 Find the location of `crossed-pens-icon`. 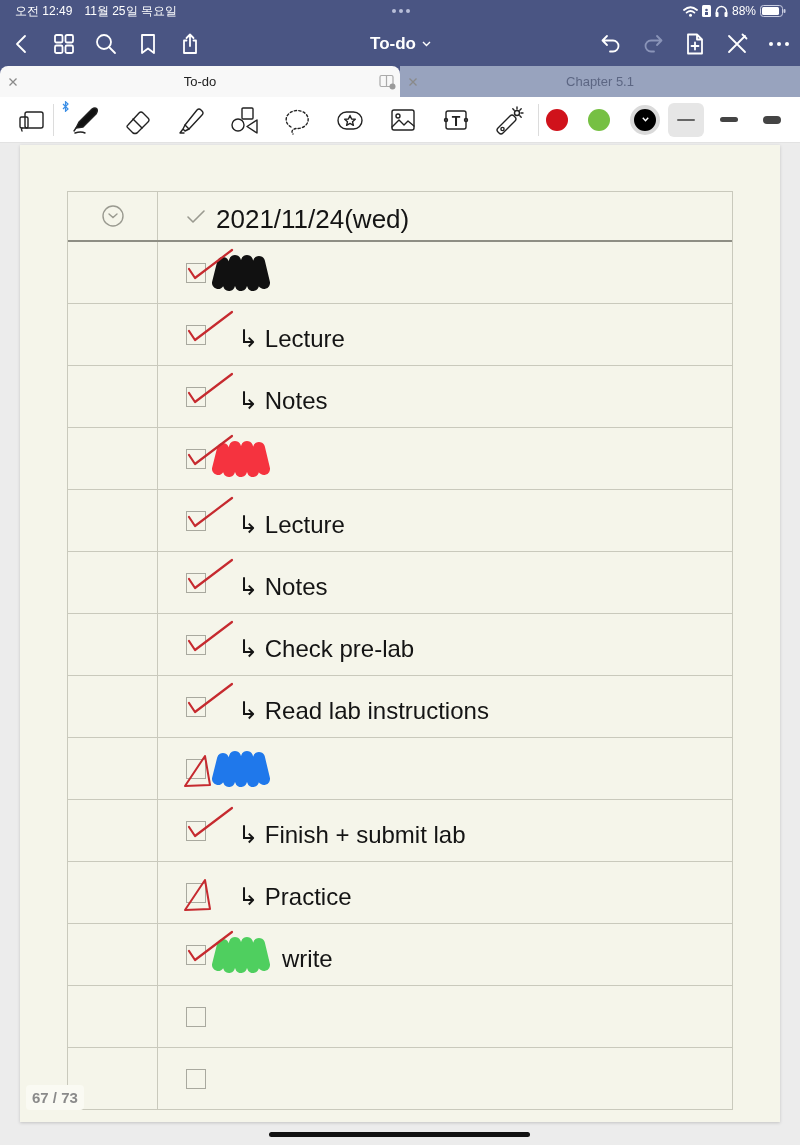

crossed-pens-icon is located at coordinates (737, 44).